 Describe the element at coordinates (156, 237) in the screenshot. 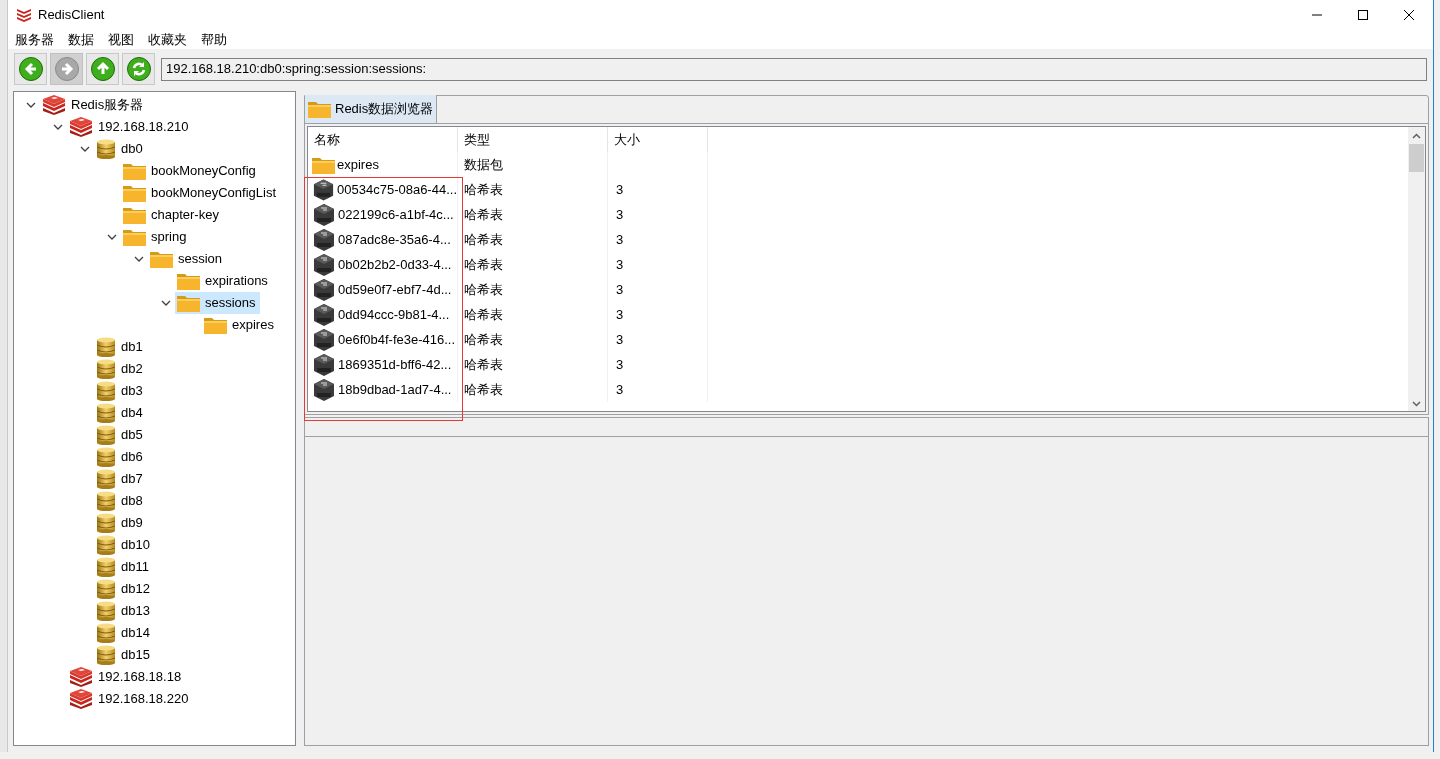

I see `tree-item: spring` at that location.